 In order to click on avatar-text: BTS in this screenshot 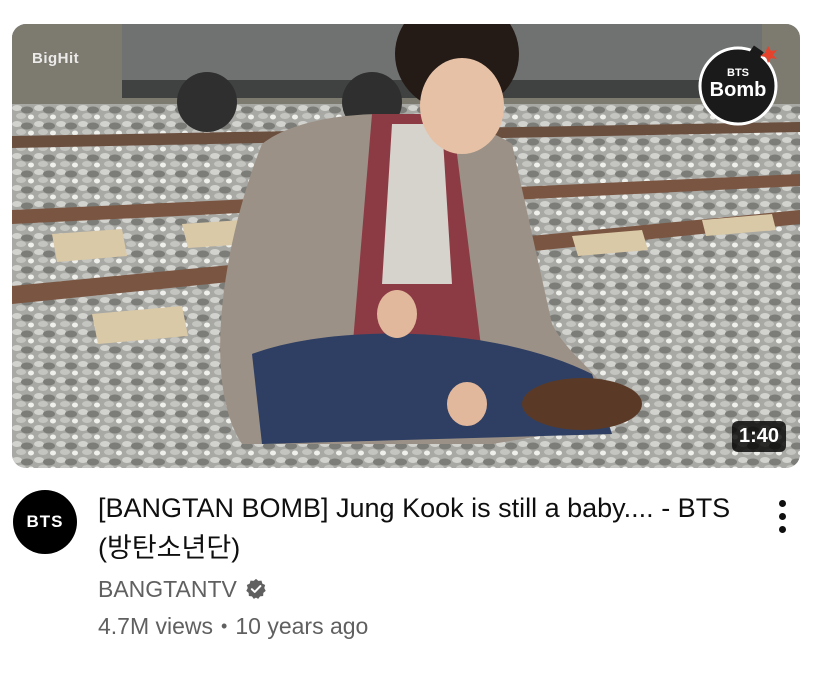, I will do `click(45, 521)`.